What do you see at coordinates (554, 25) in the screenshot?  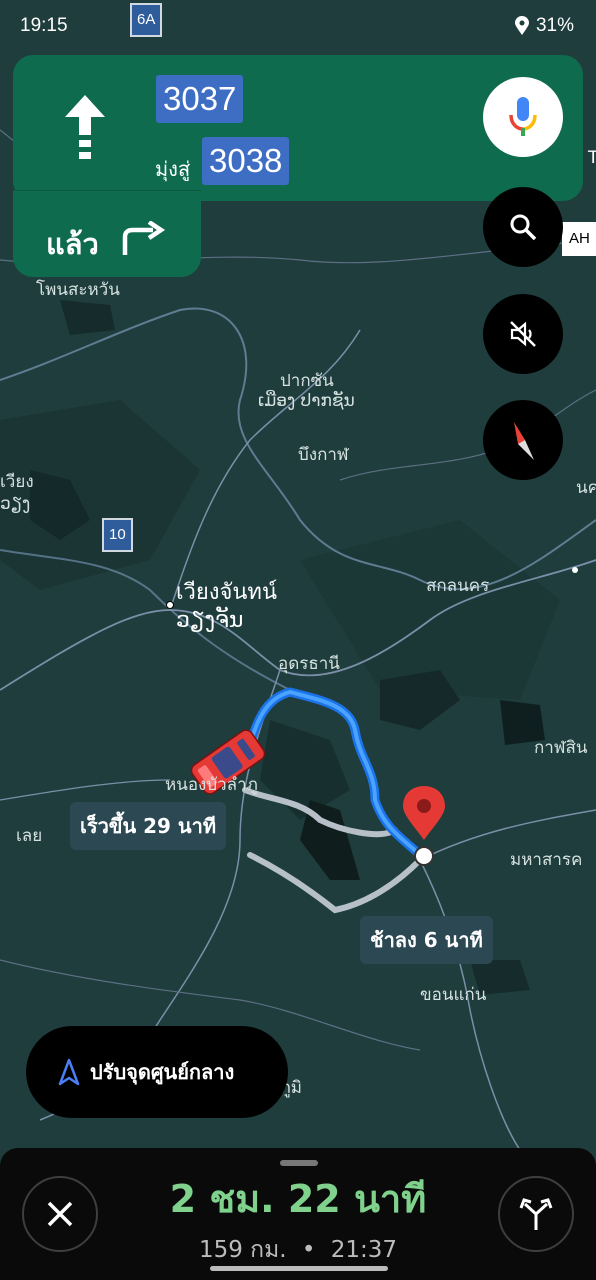 I see `battery-level: 31%` at bounding box center [554, 25].